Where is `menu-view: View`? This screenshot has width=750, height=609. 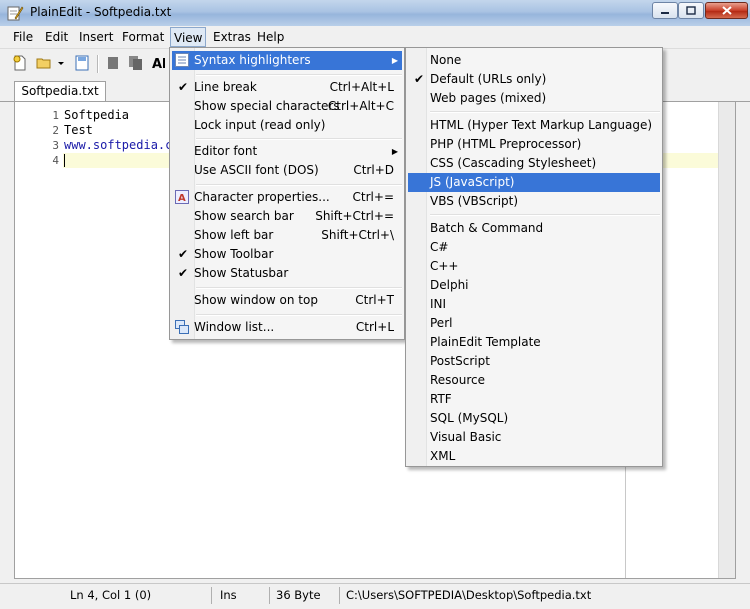 menu-view: View is located at coordinates (188, 37).